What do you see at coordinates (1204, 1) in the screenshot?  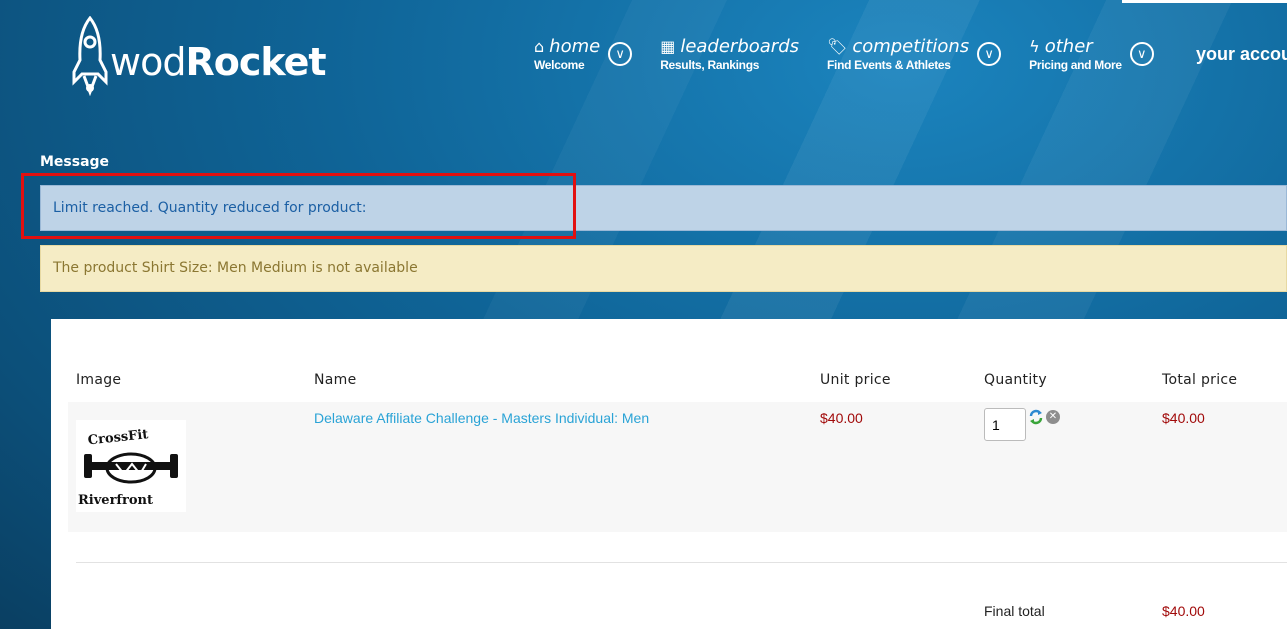 I see `top-search-box` at bounding box center [1204, 1].